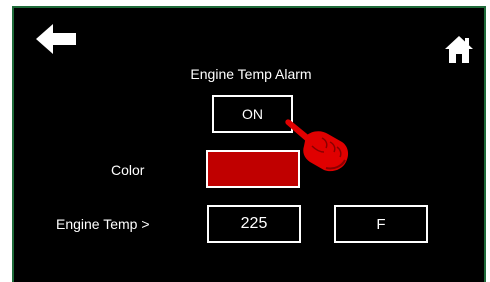 The width and height of the screenshot is (490, 282). Describe the element at coordinates (57, 39) in the screenshot. I see `back-arrow-icon` at that location.